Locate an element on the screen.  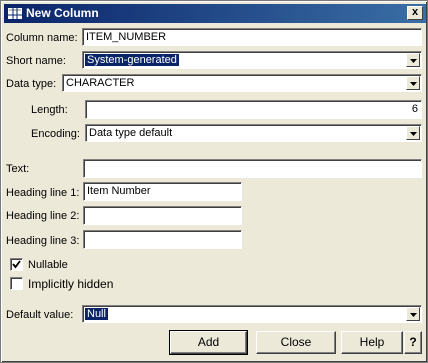
encoding-combo: Data type default is located at coordinates (253, 133).